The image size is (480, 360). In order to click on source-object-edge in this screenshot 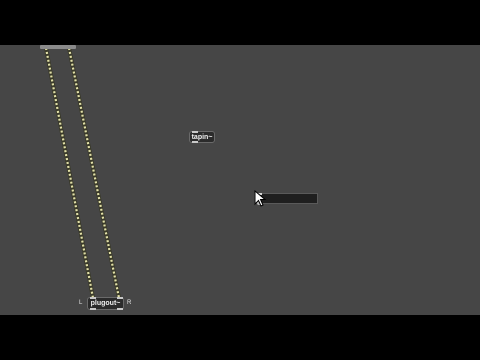, I will do `click(58, 47)`.